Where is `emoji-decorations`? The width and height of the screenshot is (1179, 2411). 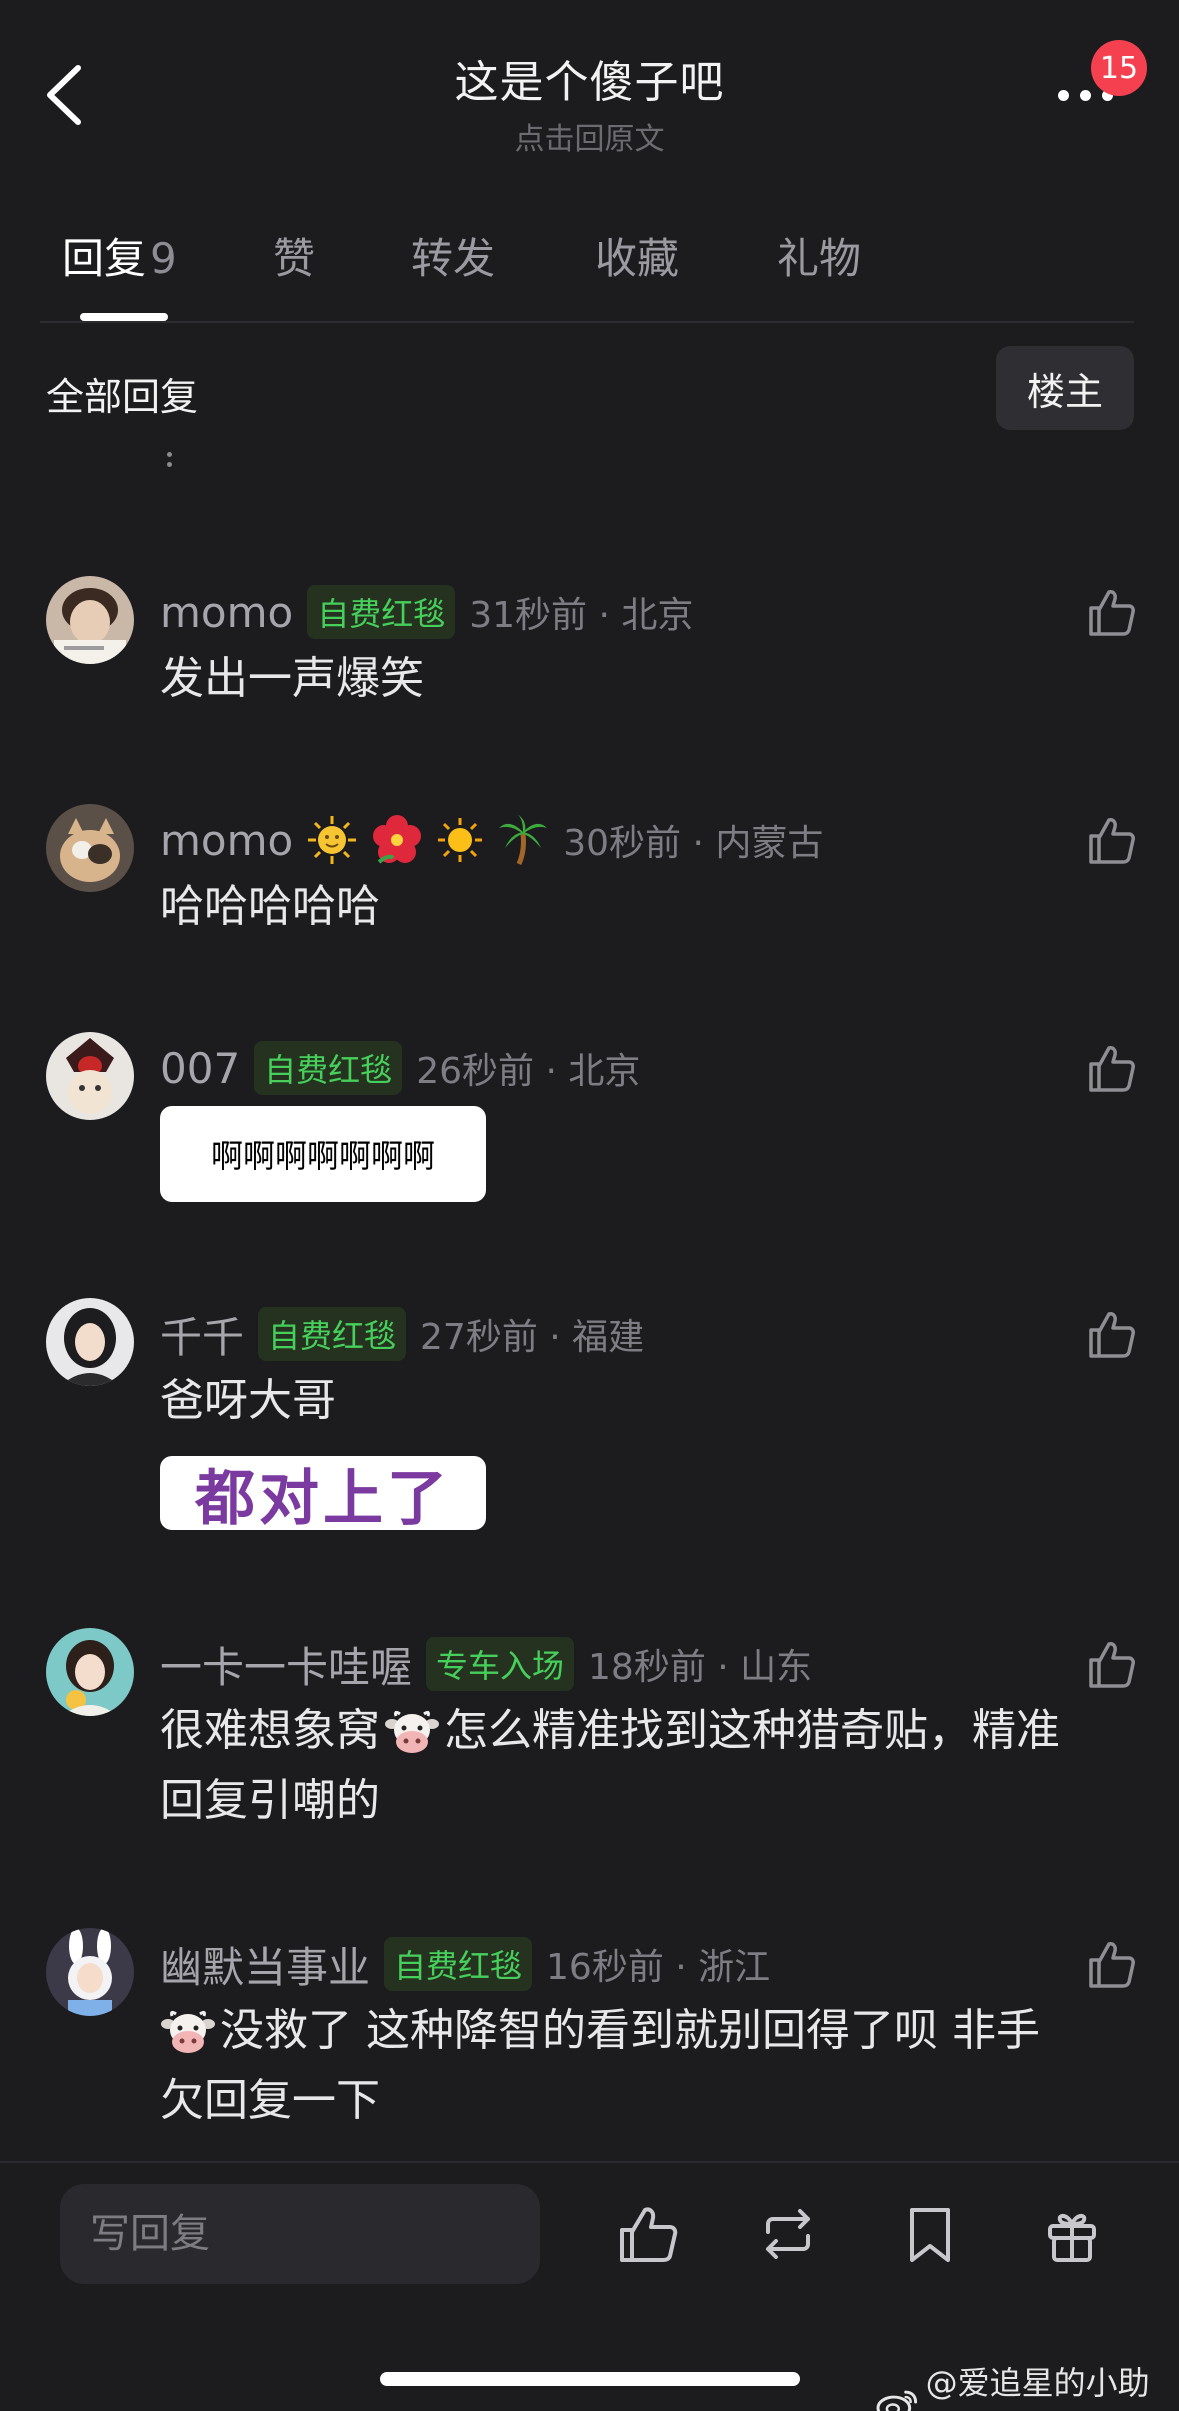 emoji-decorations is located at coordinates (428, 840).